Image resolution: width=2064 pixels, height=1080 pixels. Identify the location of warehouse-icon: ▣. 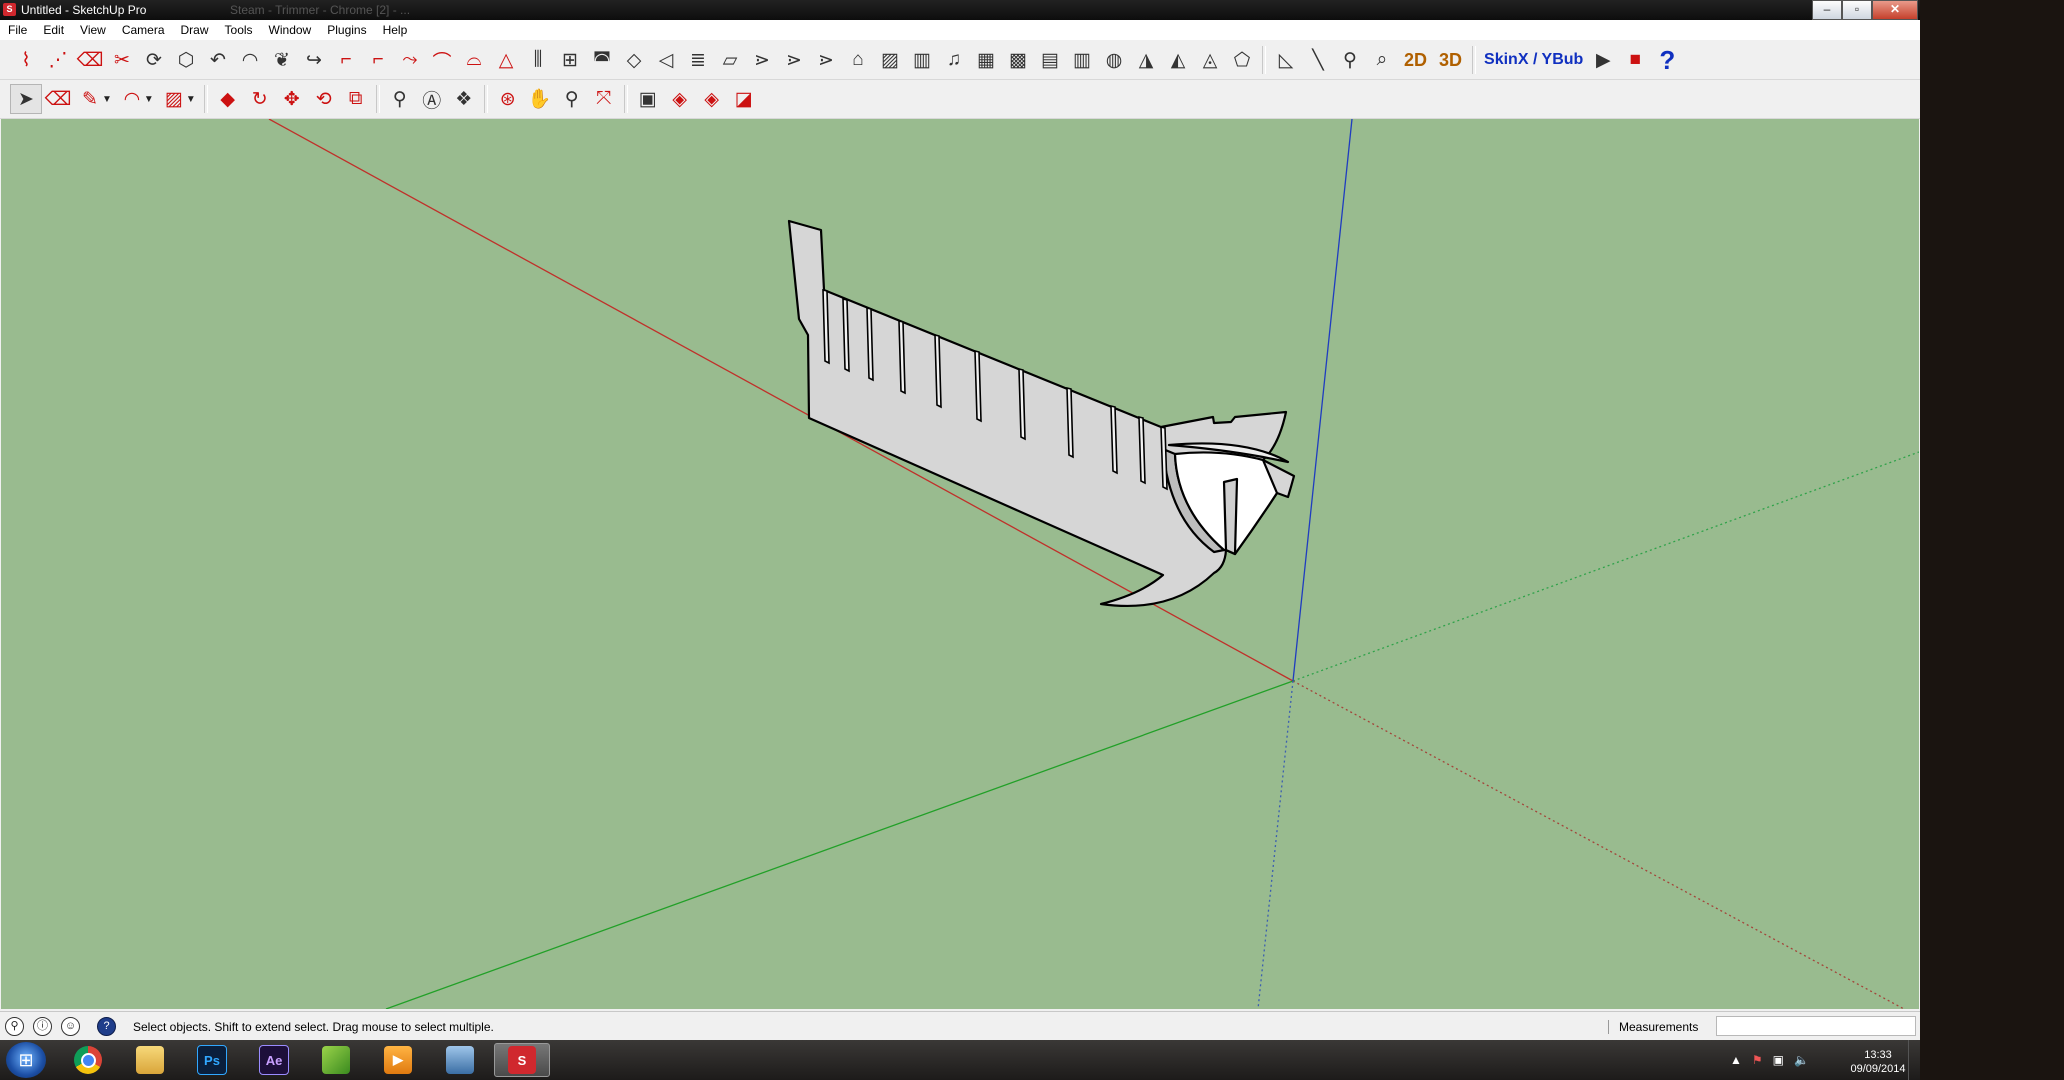
(648, 99).